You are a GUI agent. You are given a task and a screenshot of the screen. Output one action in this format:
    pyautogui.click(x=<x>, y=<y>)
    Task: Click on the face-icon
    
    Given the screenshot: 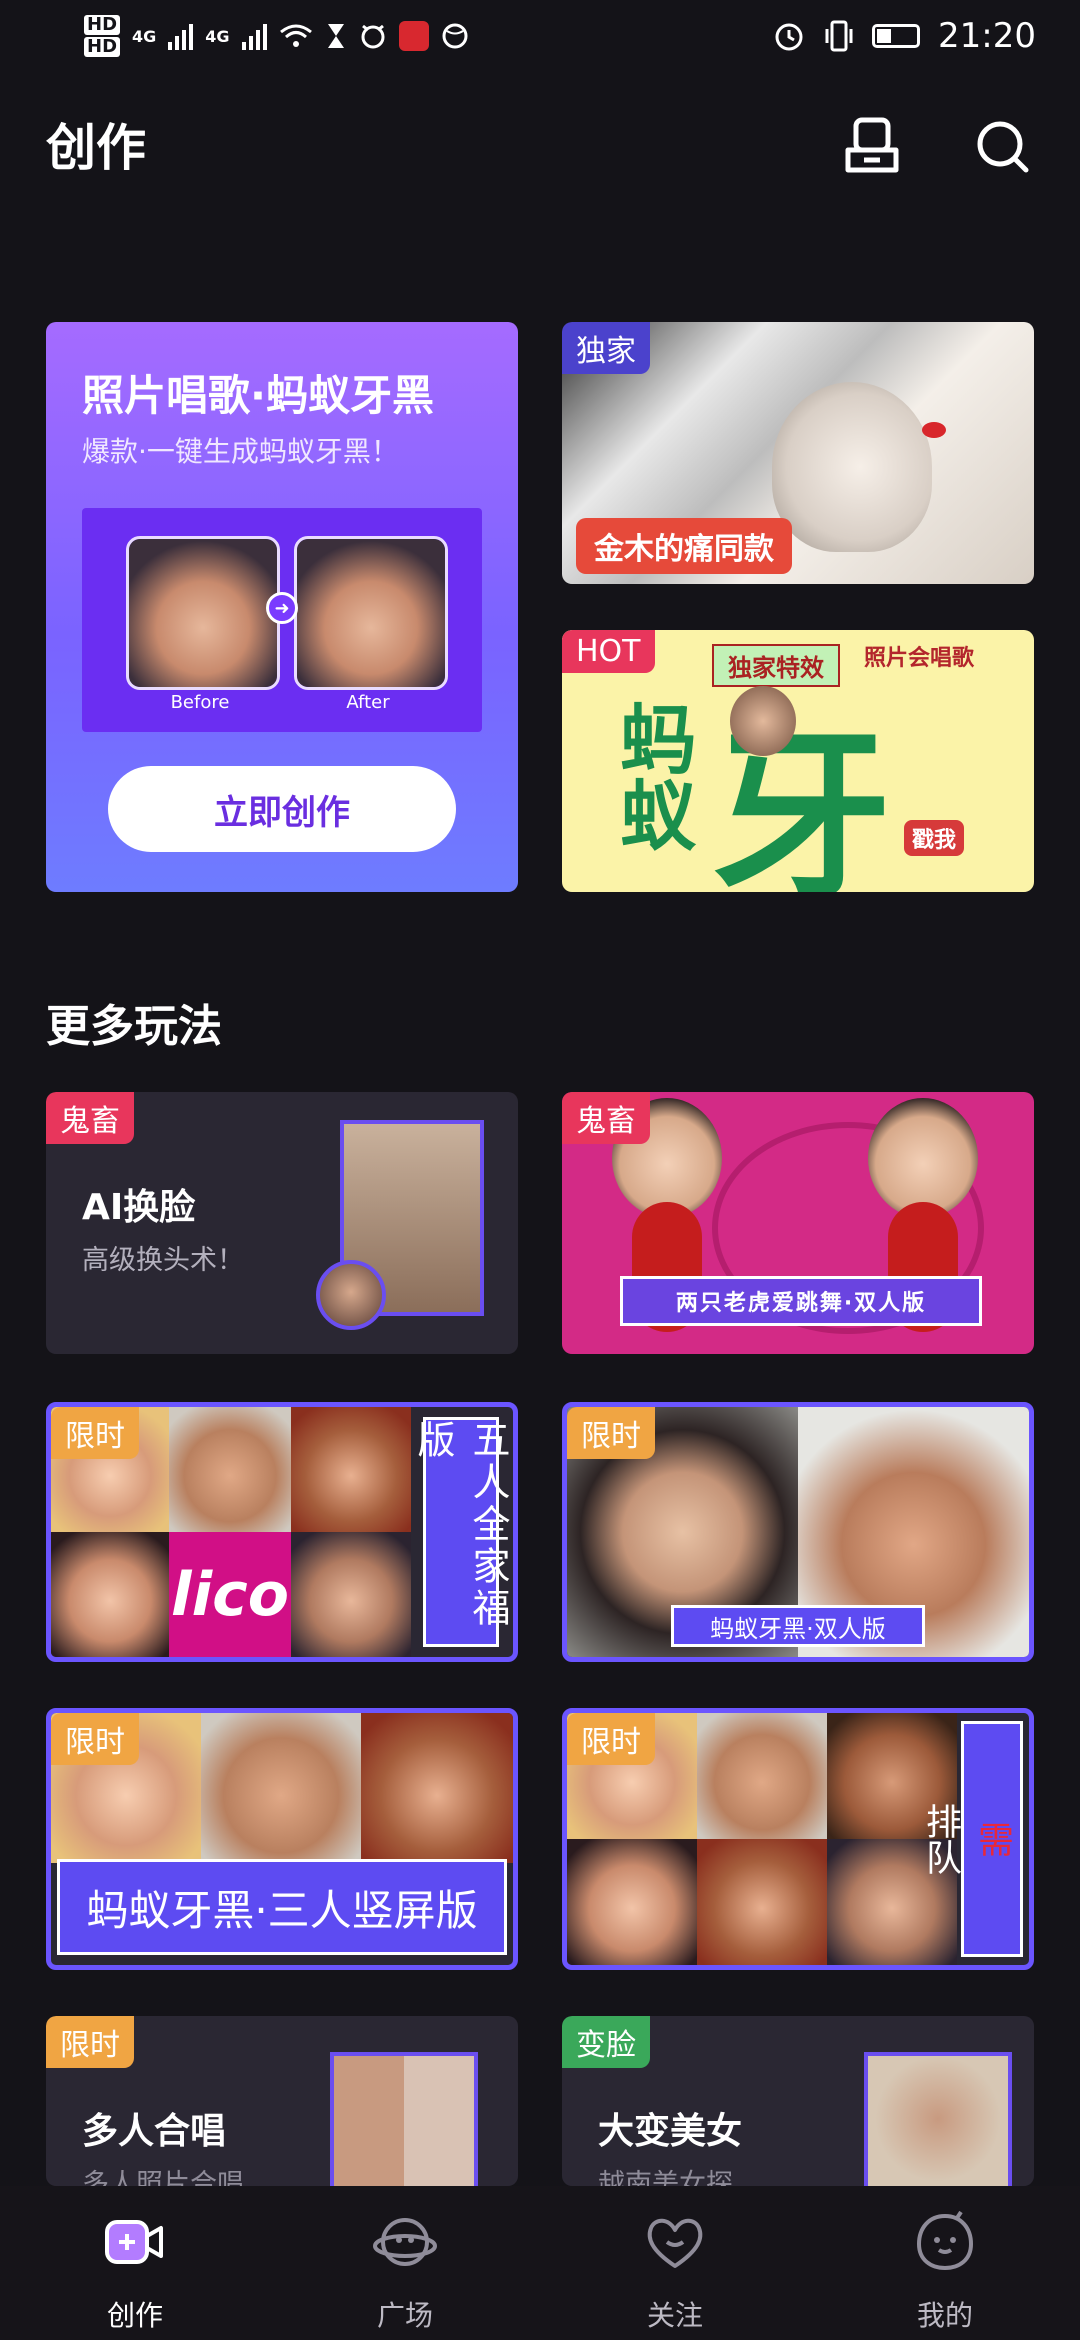 What is the action you would take?
    pyautogui.click(x=945, y=2240)
    